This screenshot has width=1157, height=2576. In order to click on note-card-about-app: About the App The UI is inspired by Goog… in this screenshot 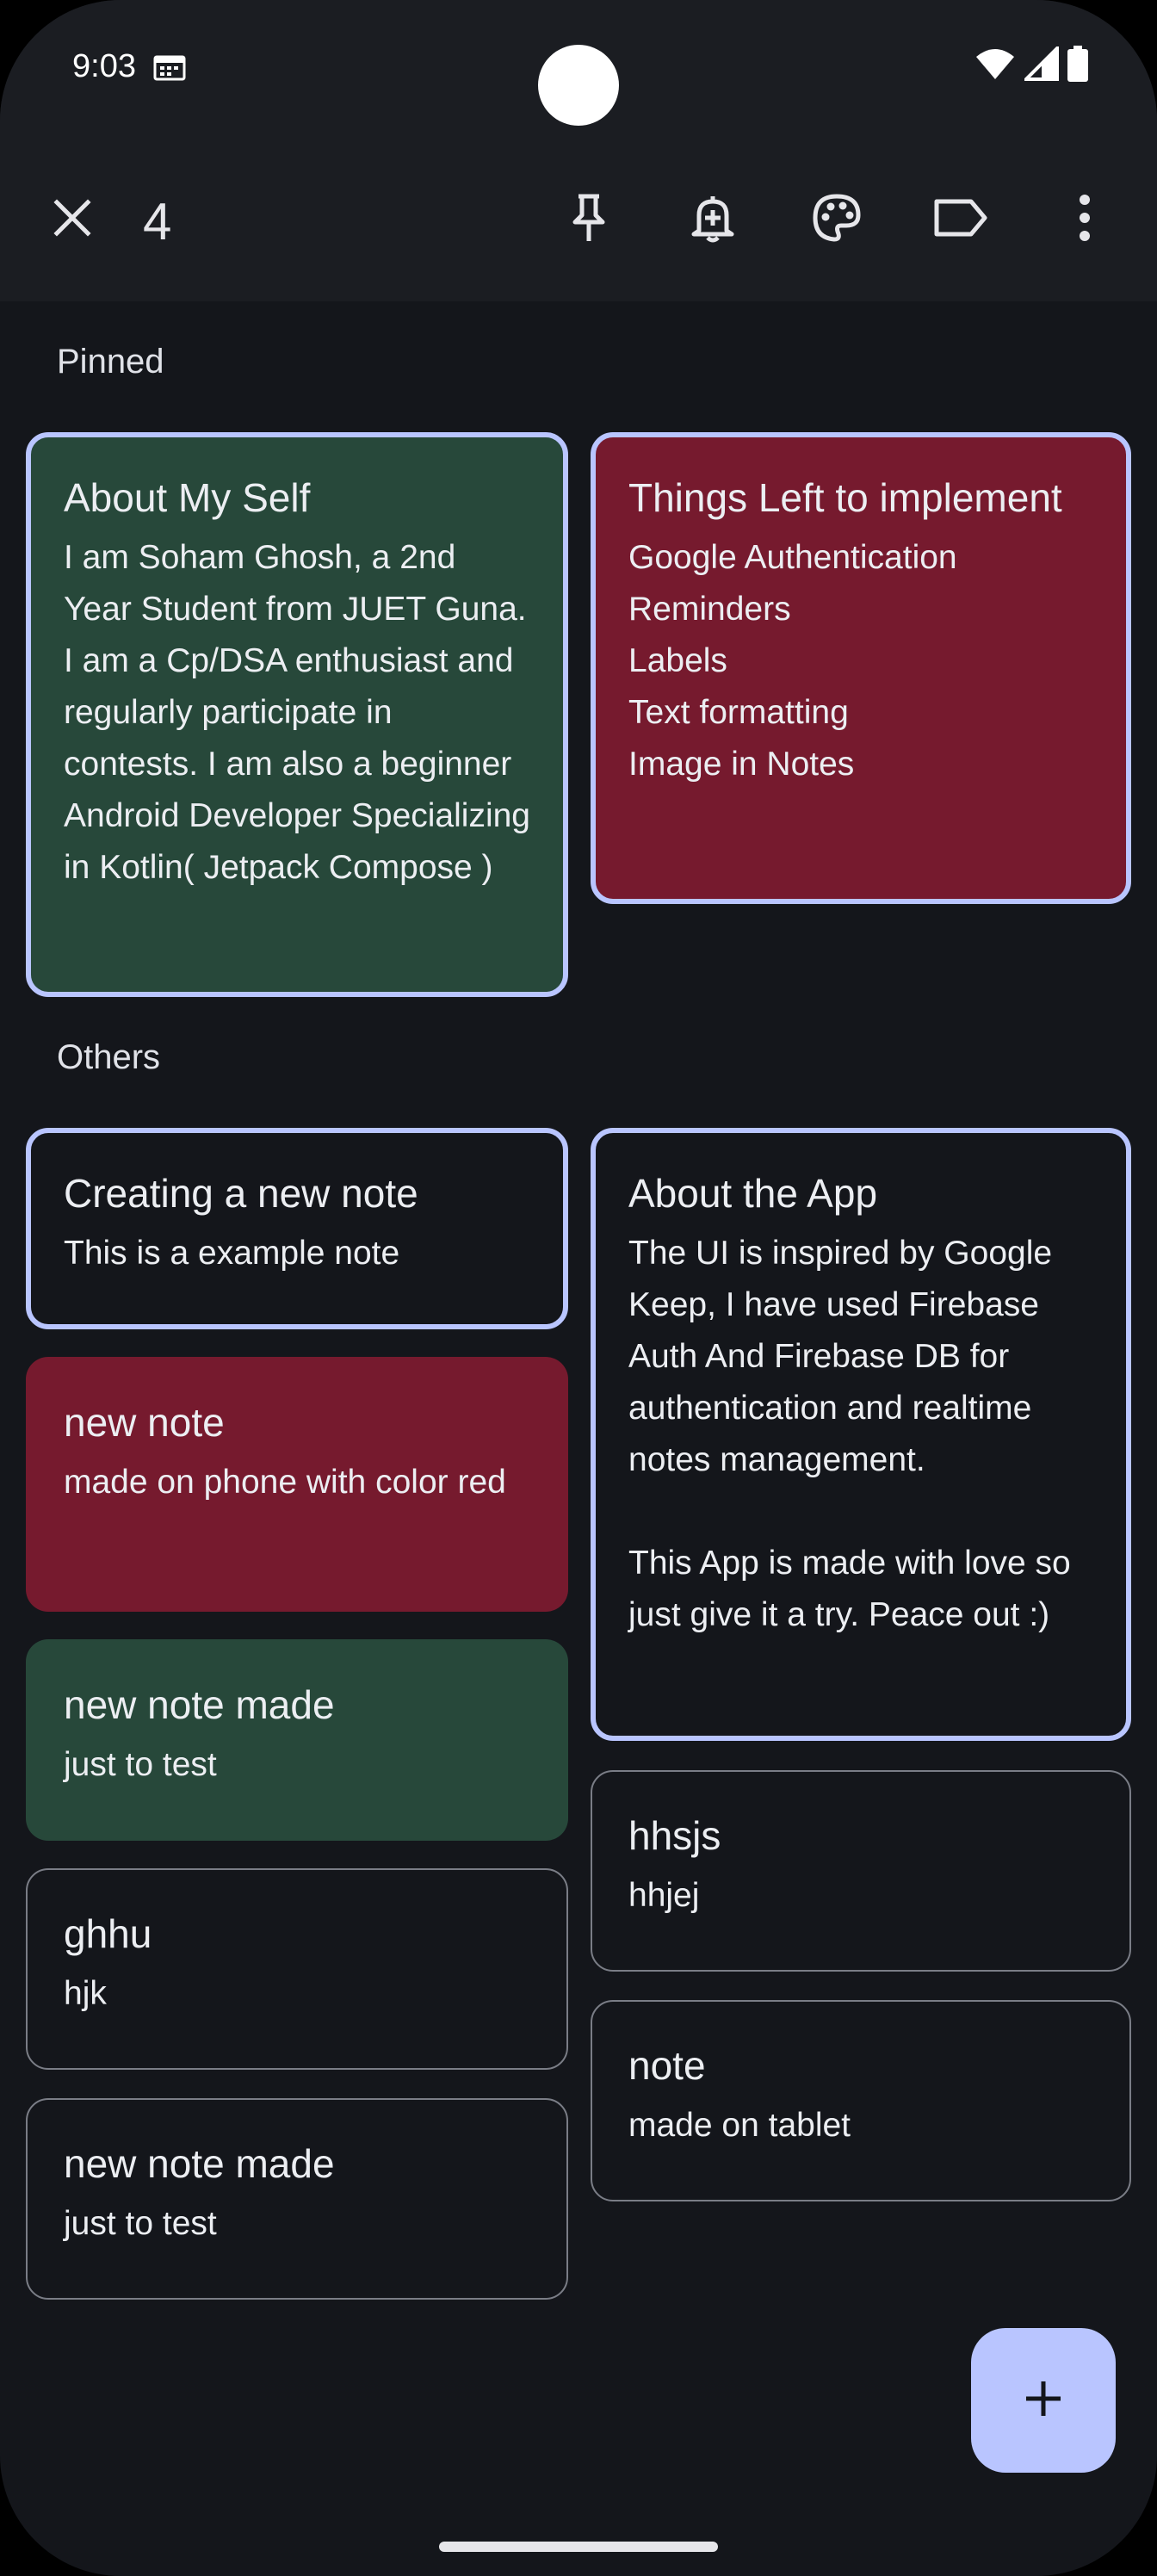, I will do `click(861, 1435)`.